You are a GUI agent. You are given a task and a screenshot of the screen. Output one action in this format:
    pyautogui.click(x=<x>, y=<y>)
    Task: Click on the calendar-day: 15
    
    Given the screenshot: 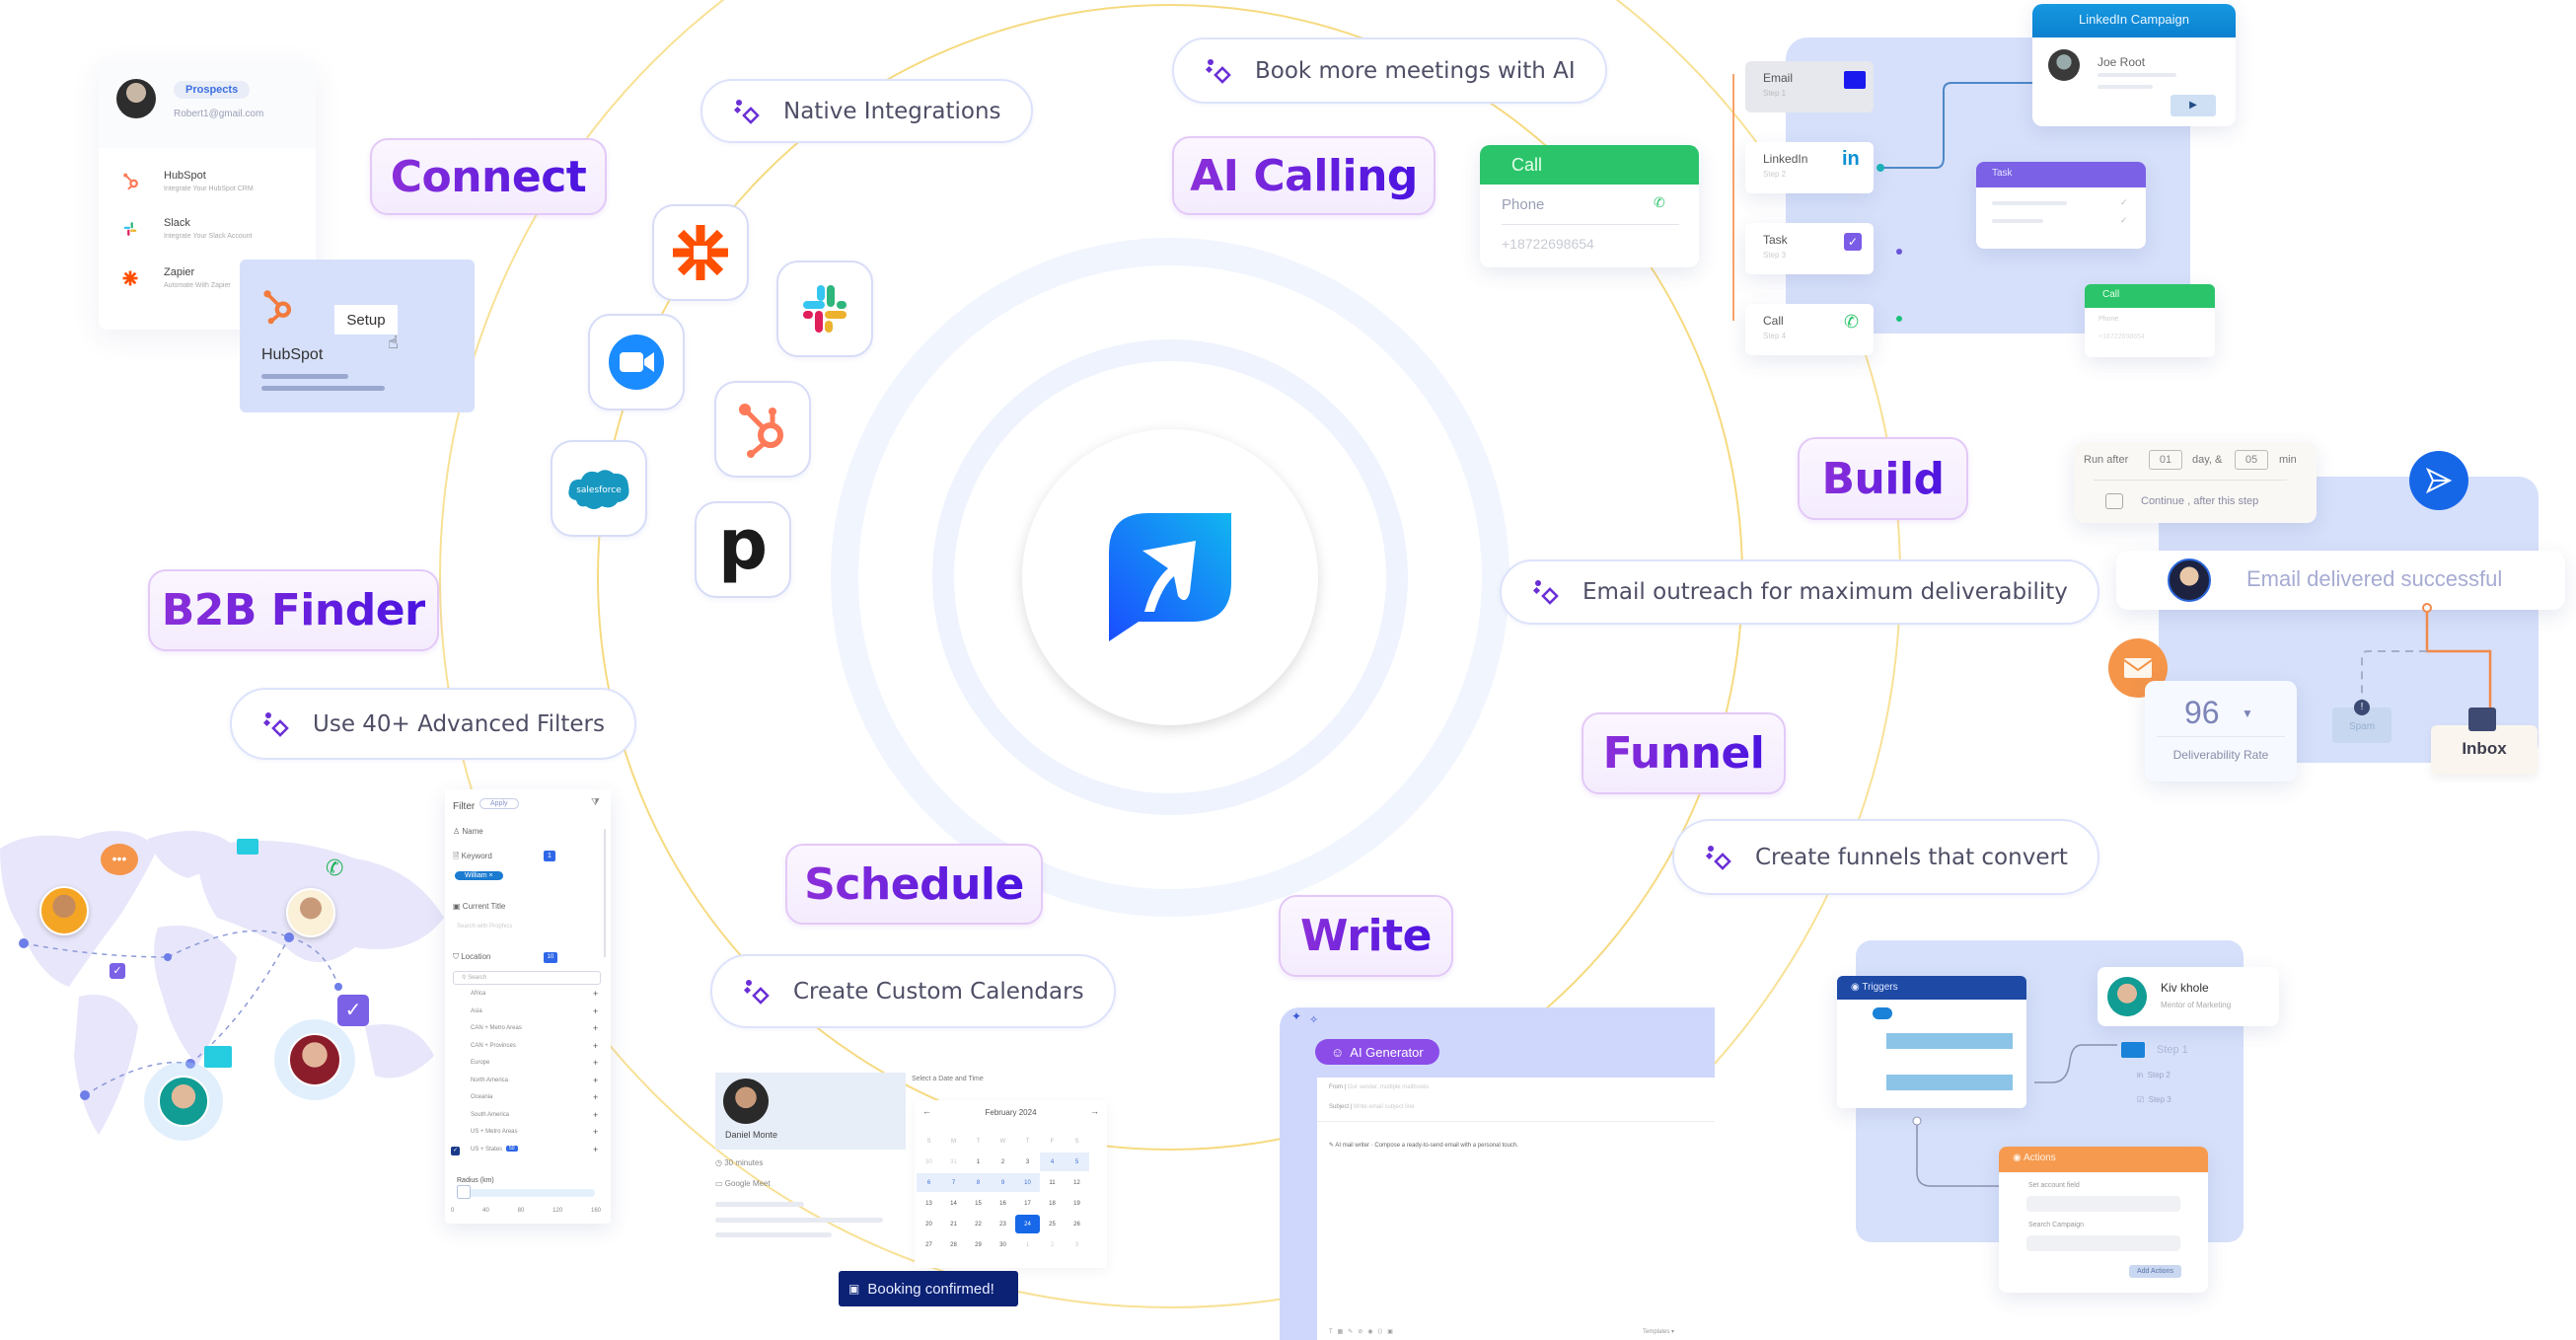 What is the action you would take?
    pyautogui.click(x=978, y=1203)
    